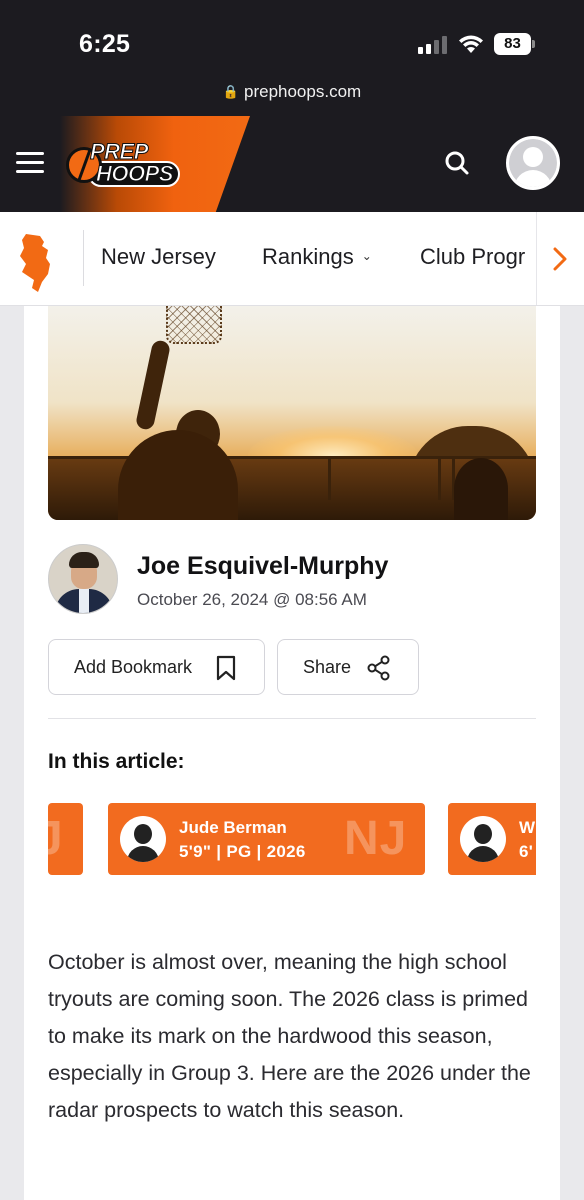  What do you see at coordinates (457, 163) in the screenshot?
I see `search-icon` at bounding box center [457, 163].